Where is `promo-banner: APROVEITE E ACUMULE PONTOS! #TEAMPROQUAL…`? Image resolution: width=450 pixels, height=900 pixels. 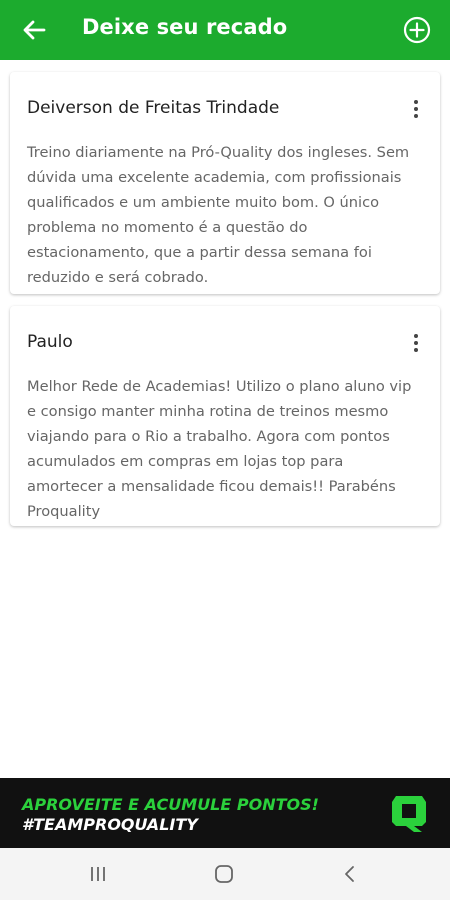
promo-banner: APROVEITE E ACUMULE PONTOS! #TEAMPROQUAL… is located at coordinates (225, 813).